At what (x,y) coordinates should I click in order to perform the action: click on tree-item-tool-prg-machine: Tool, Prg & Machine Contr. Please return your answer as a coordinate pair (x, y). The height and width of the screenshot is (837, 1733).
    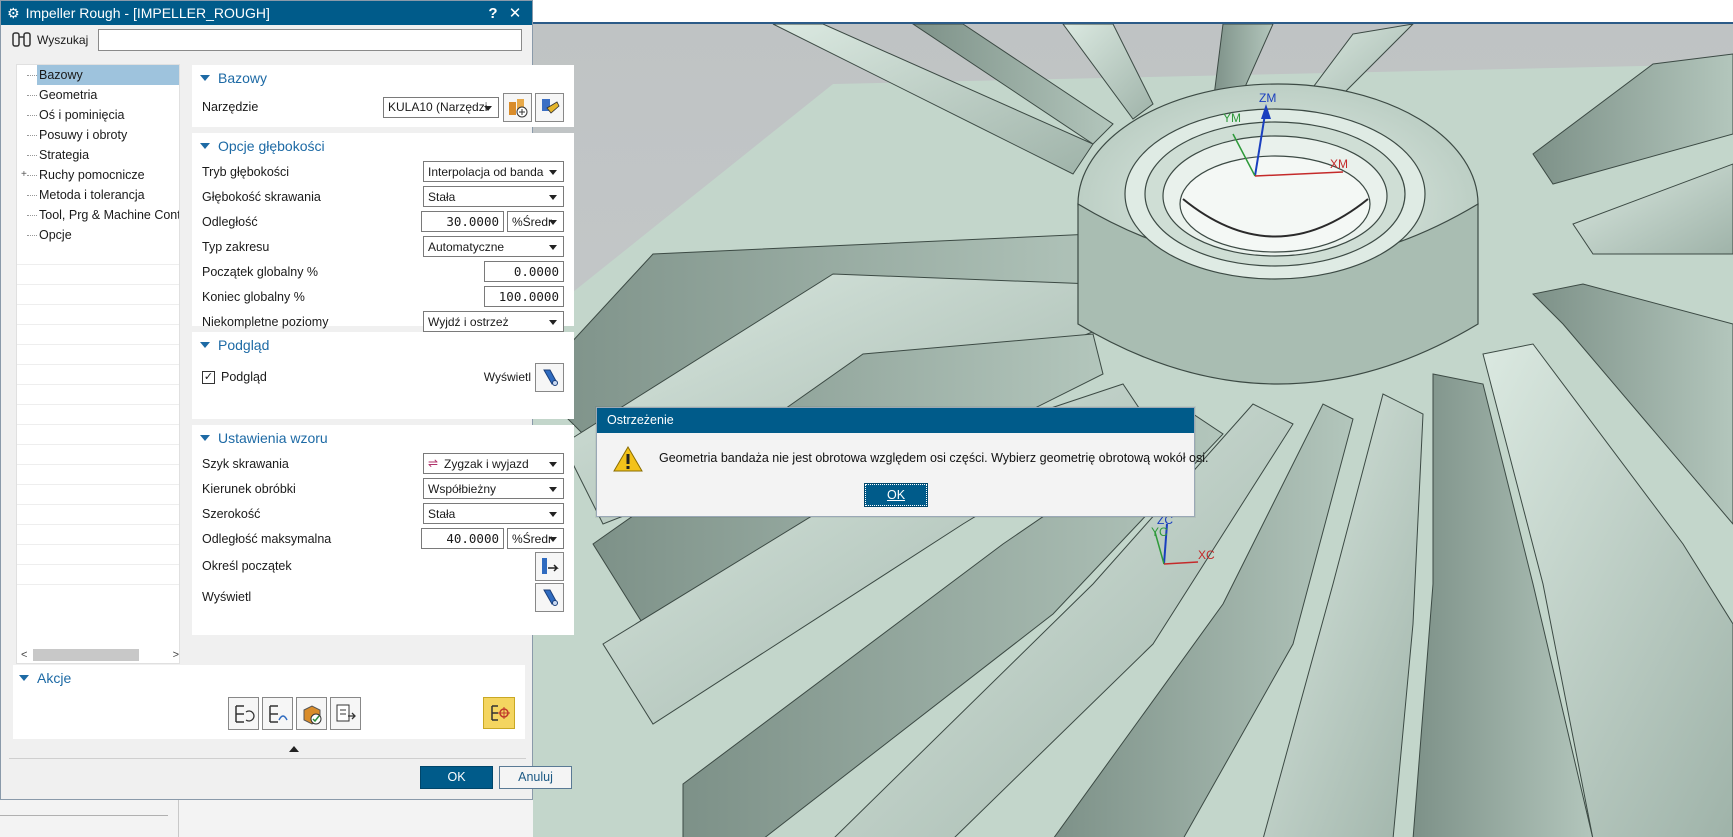
    Looking at the image, I should click on (98, 215).